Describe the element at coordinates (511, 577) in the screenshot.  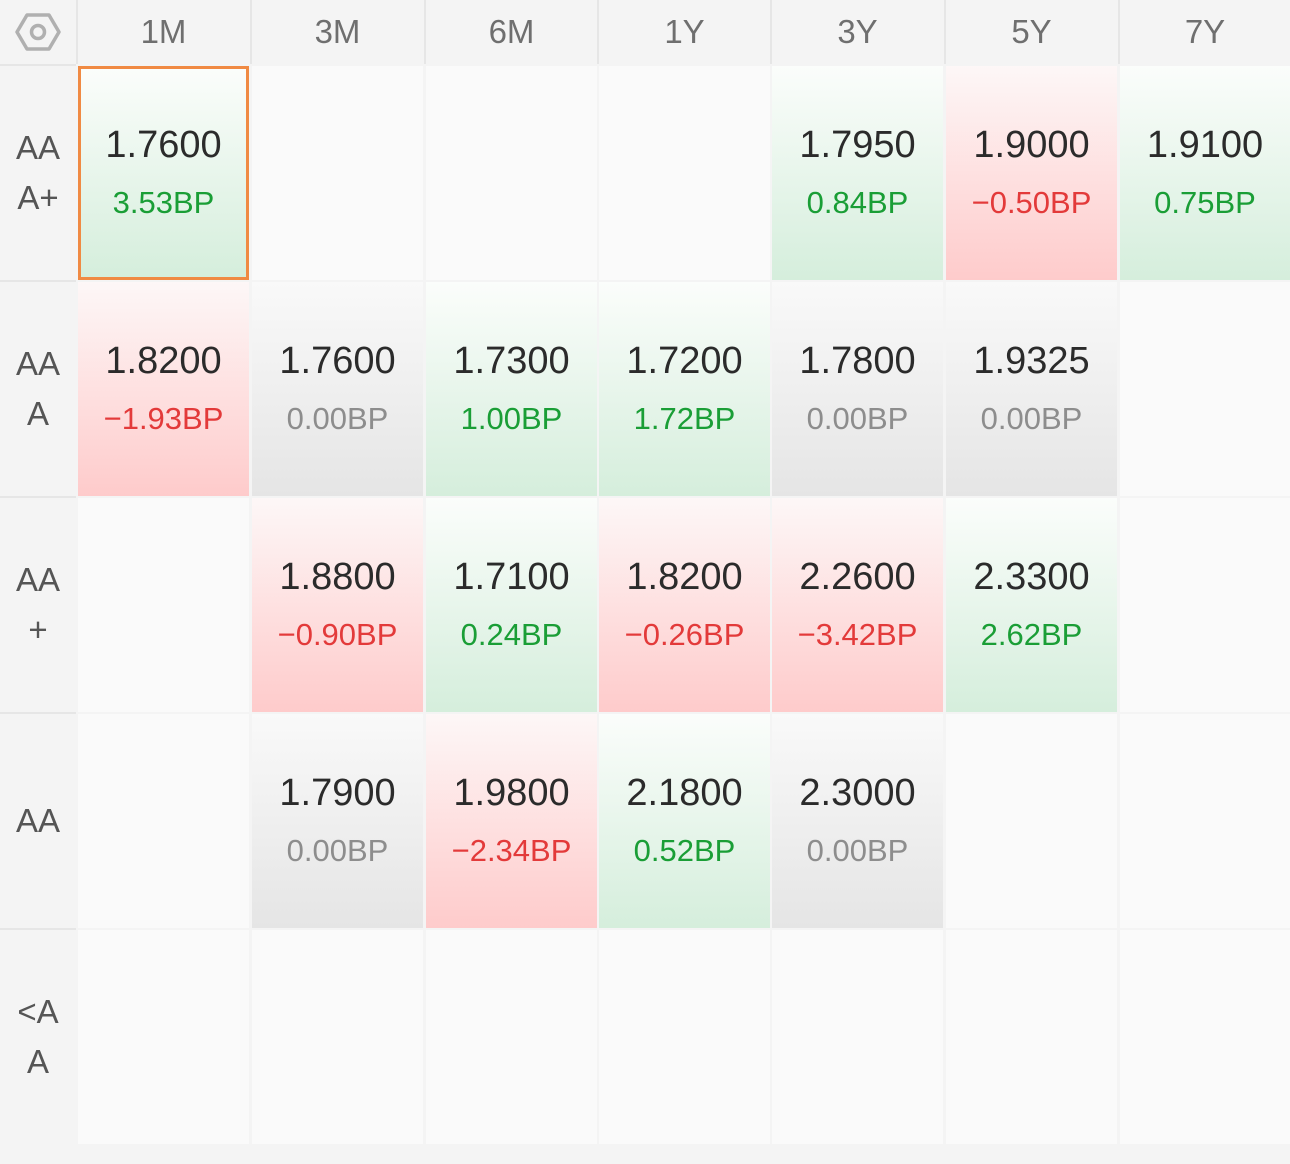
I see `yield-value: 1.7100` at that location.